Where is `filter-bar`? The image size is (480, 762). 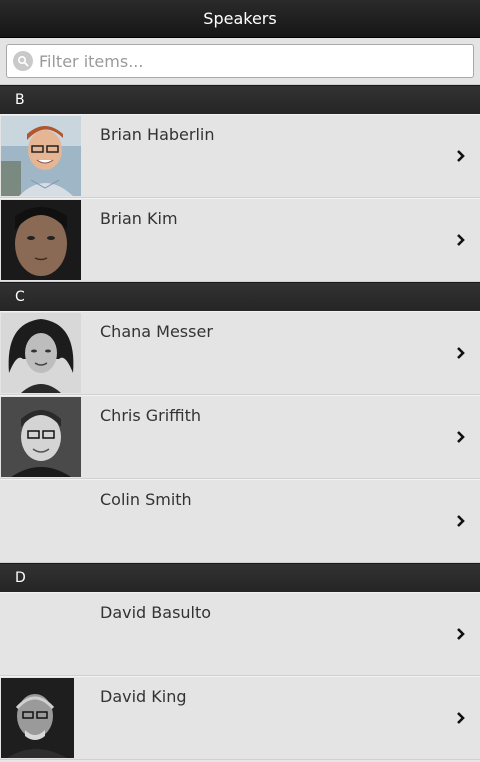
filter-bar is located at coordinates (240, 61).